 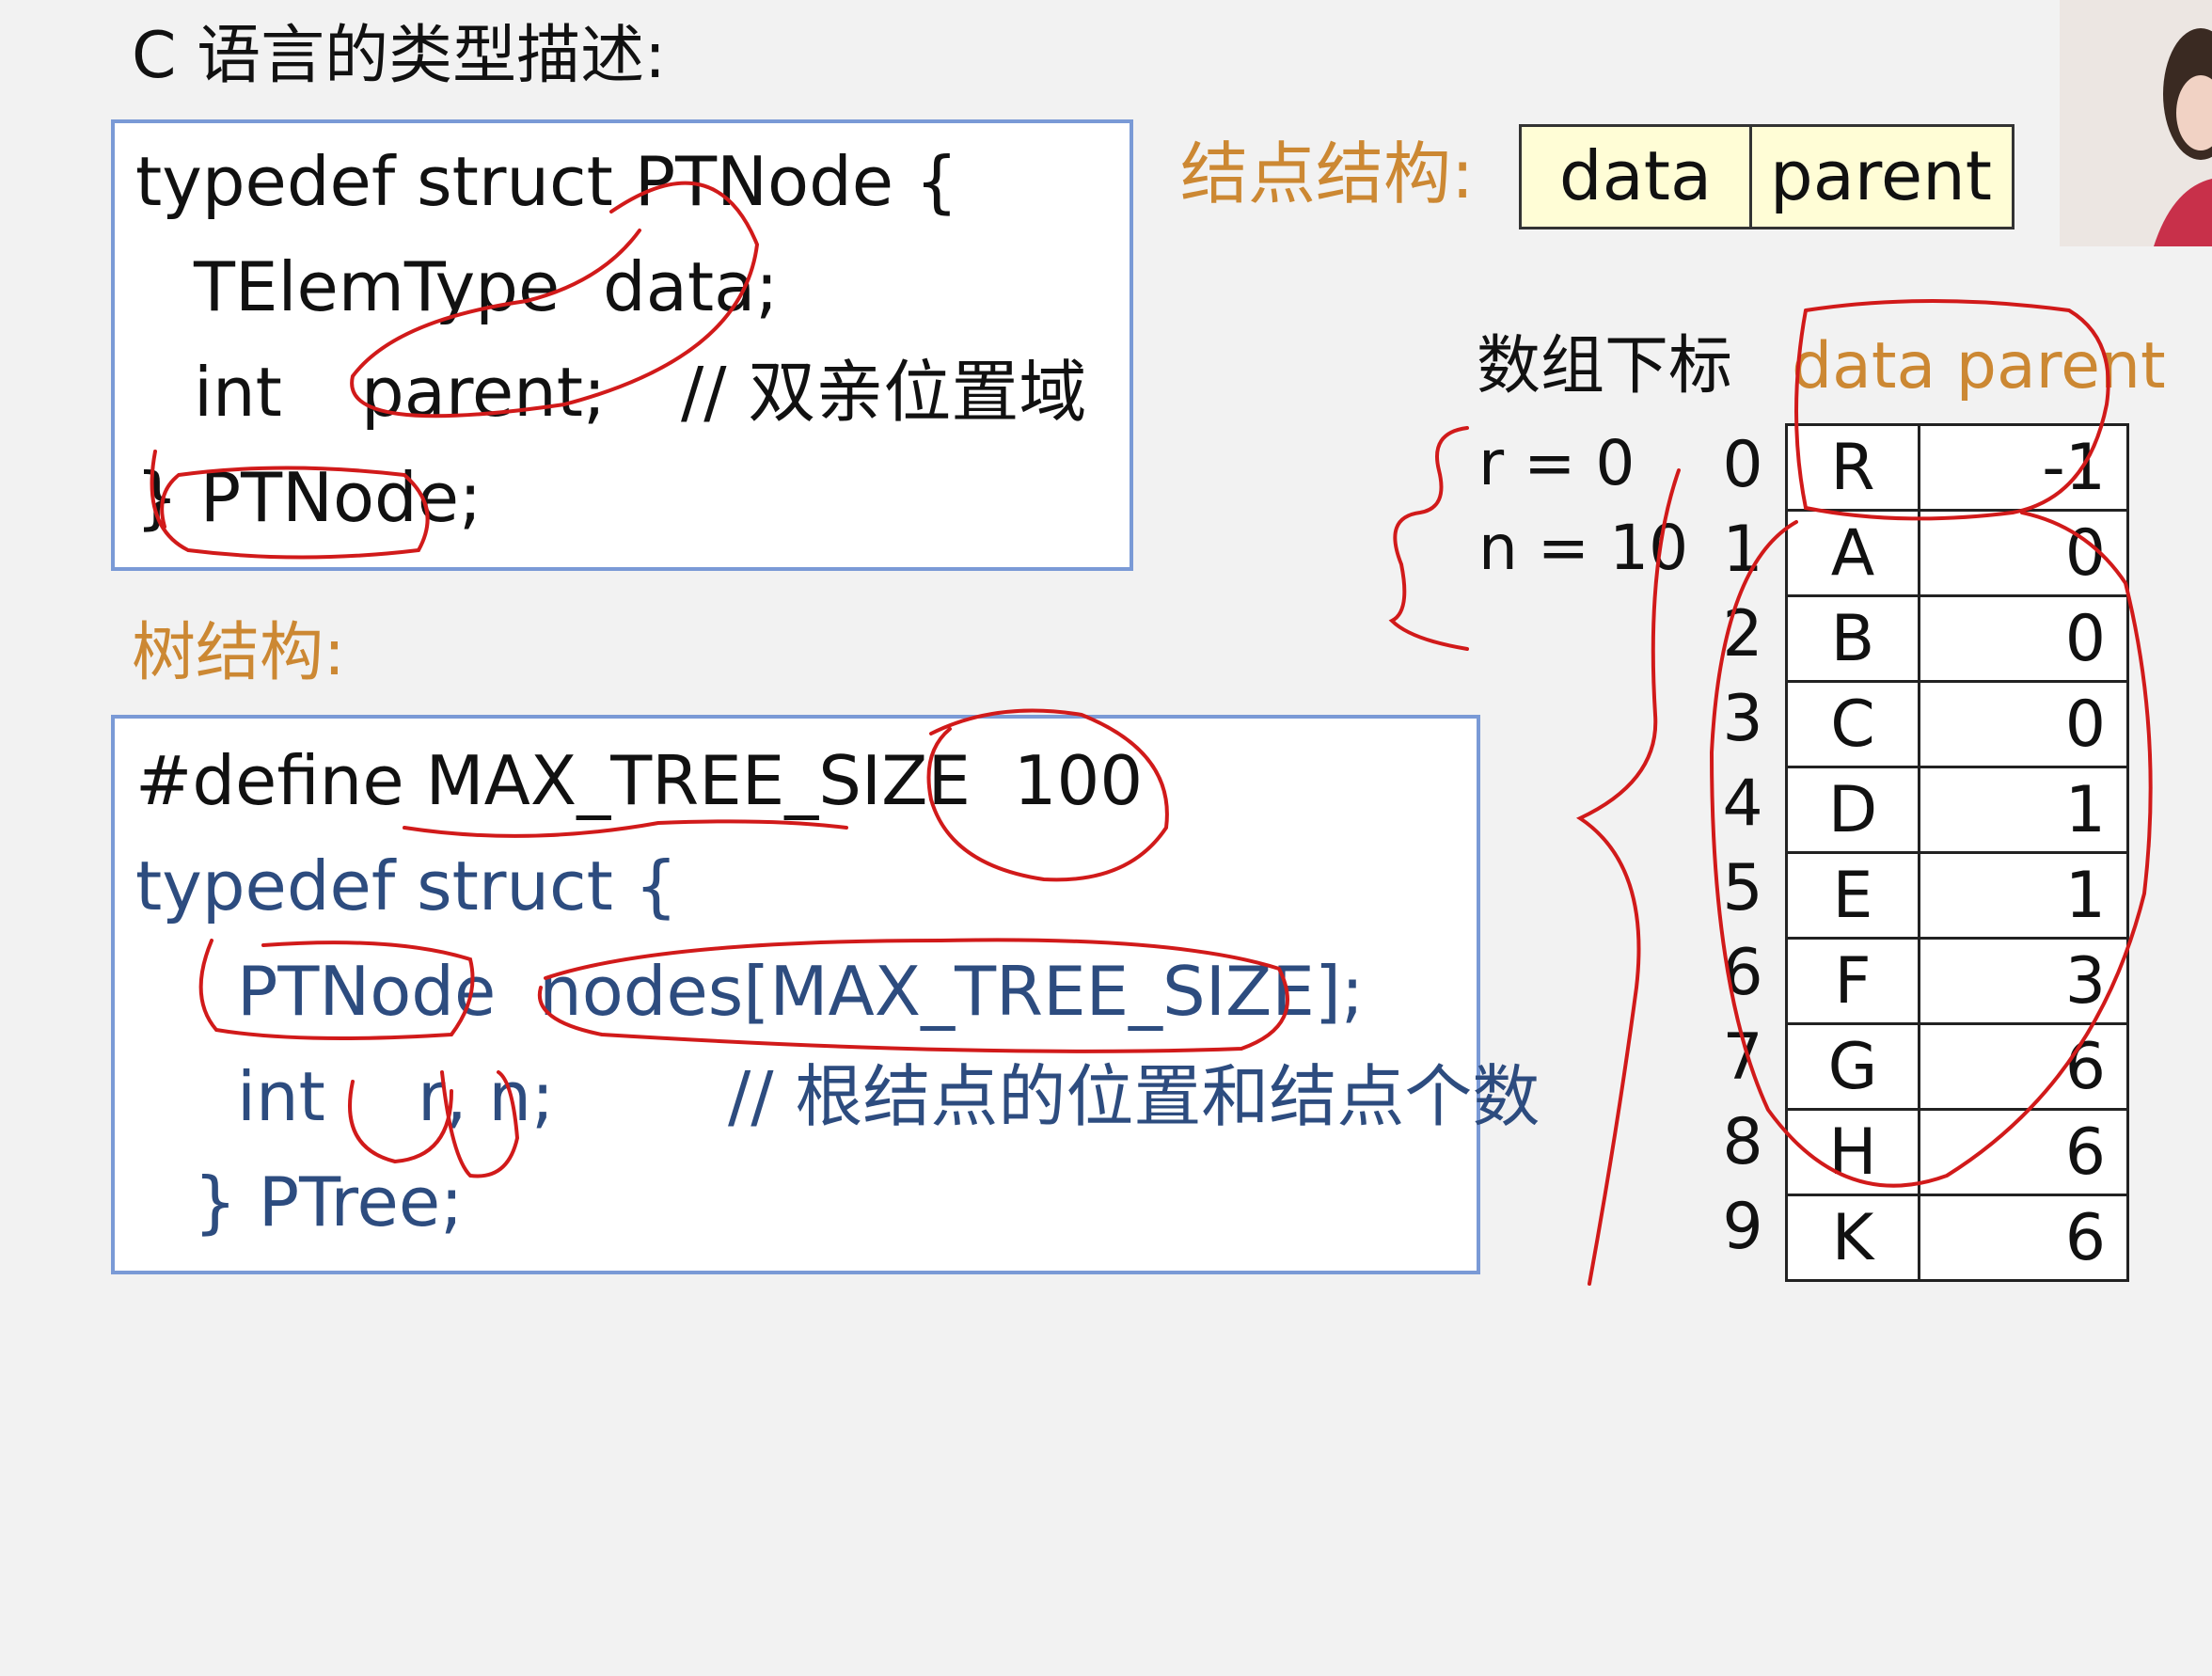 I want to click on code-keyword-int-2: int, so click(x=281, y=1096).